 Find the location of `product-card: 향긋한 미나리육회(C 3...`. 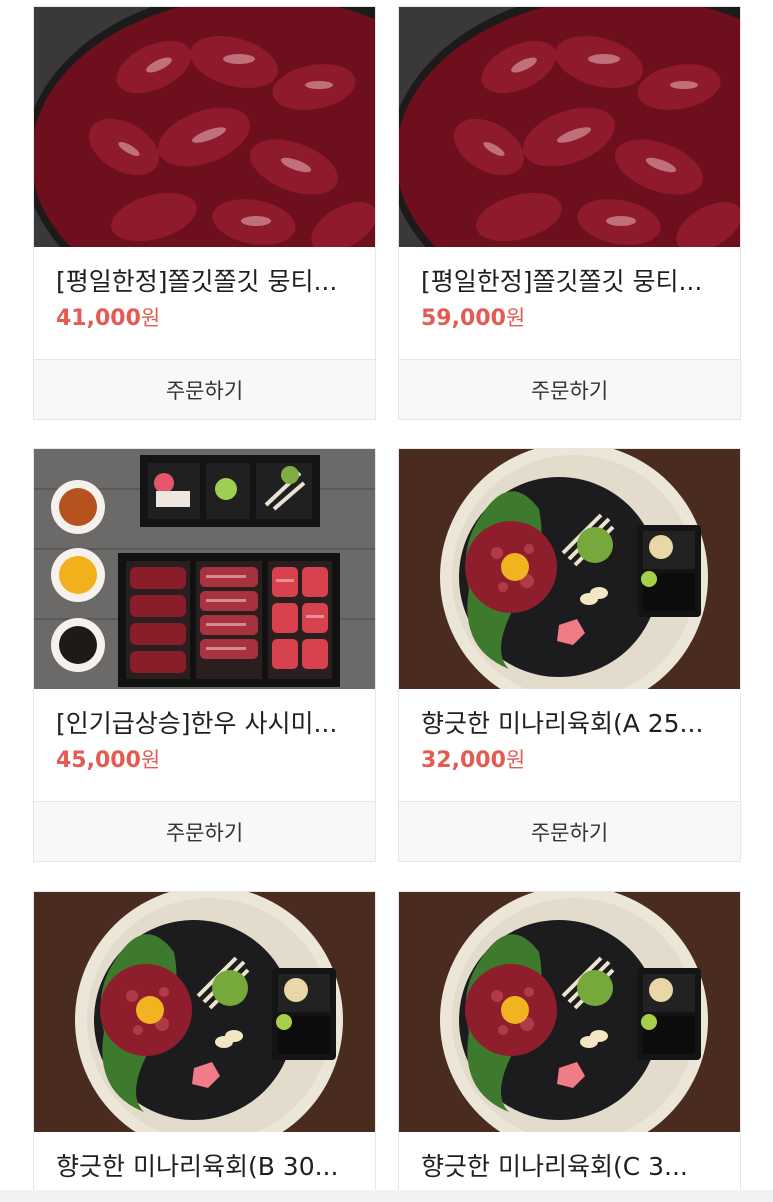

product-card: 향긋한 미나리육회(C 3... is located at coordinates (569, 1046).